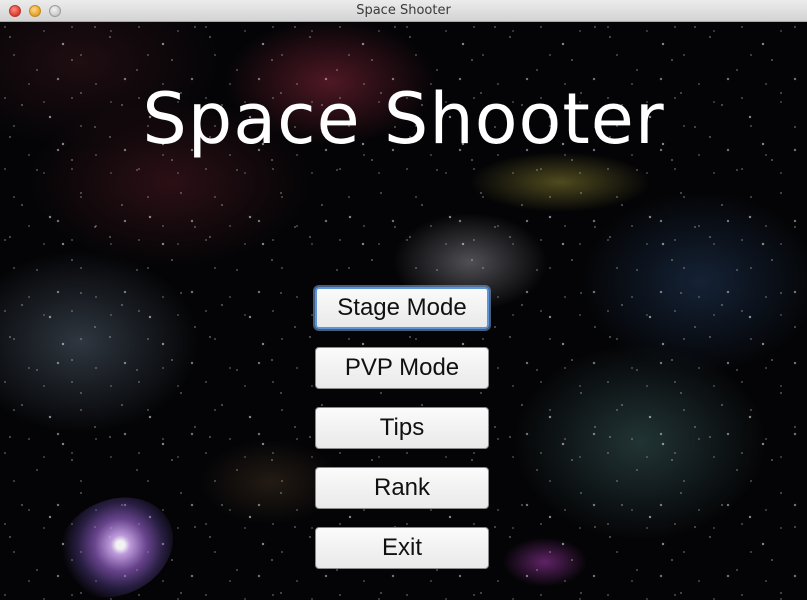  Describe the element at coordinates (402, 308) in the screenshot. I see `stage-mode-button: Stage Mode` at that location.